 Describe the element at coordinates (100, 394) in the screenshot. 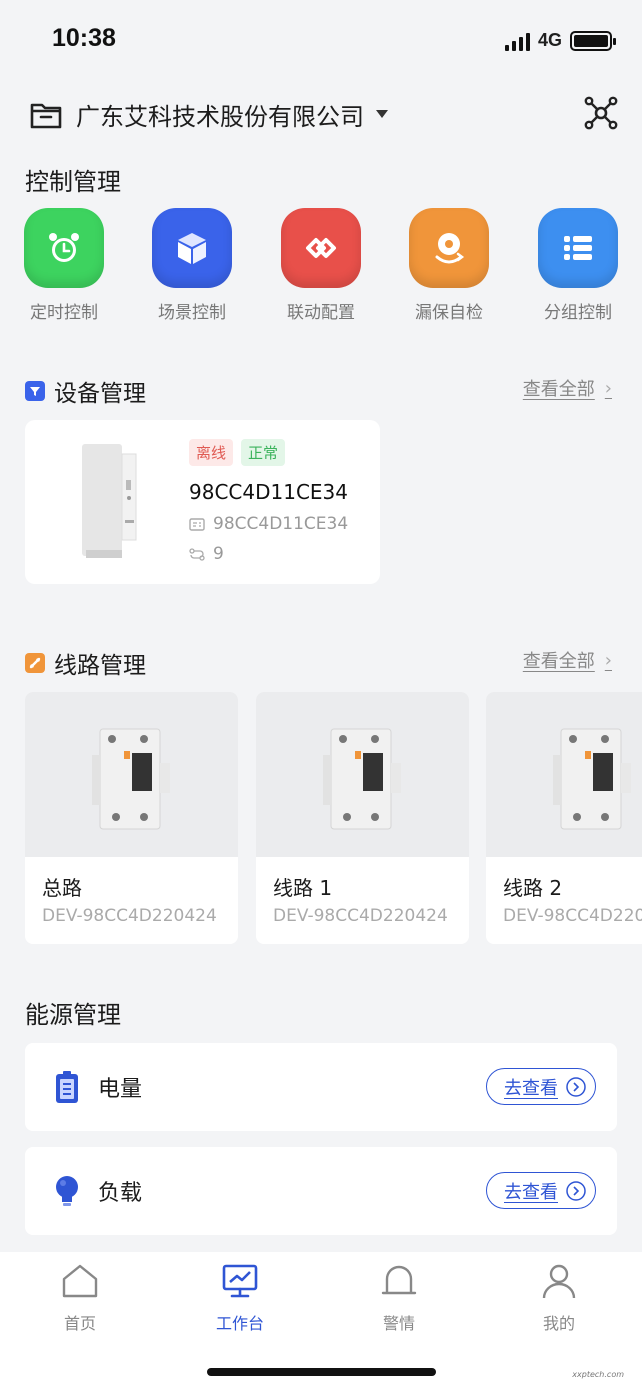

I see `device-section-title: 设备管理` at that location.